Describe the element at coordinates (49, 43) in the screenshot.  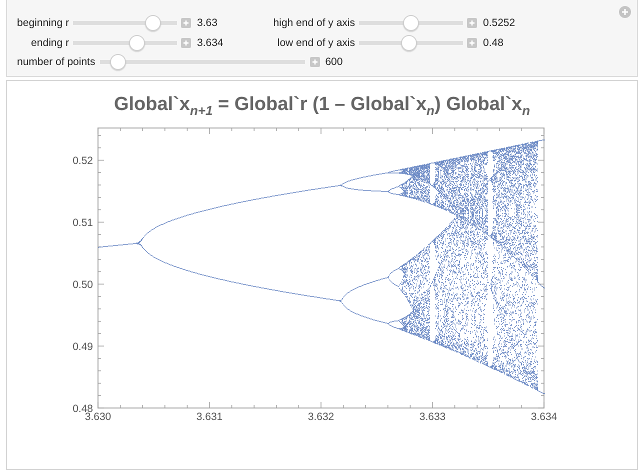
I see `slider-label: ending r` at that location.